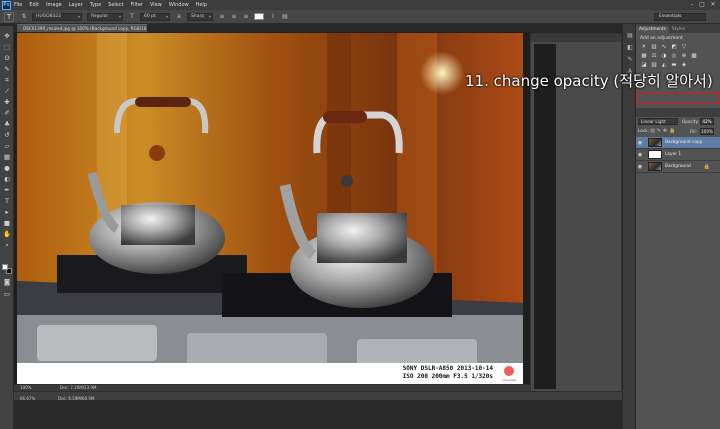  I want to click on color-swatches, so click(7, 269).